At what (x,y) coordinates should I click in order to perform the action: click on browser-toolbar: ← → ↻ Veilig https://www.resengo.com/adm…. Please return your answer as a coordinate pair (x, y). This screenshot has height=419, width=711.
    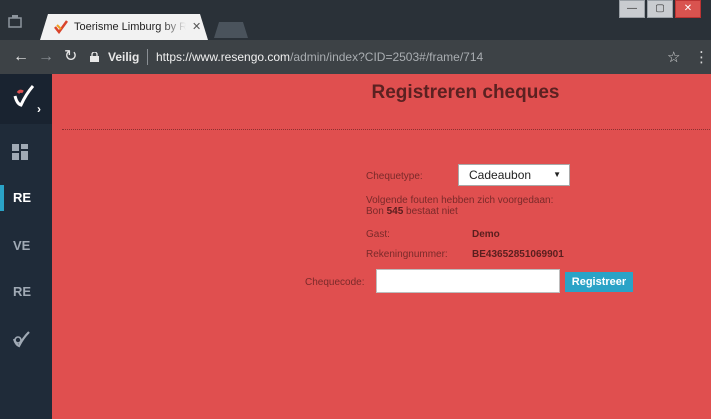
    Looking at the image, I should click on (355, 57).